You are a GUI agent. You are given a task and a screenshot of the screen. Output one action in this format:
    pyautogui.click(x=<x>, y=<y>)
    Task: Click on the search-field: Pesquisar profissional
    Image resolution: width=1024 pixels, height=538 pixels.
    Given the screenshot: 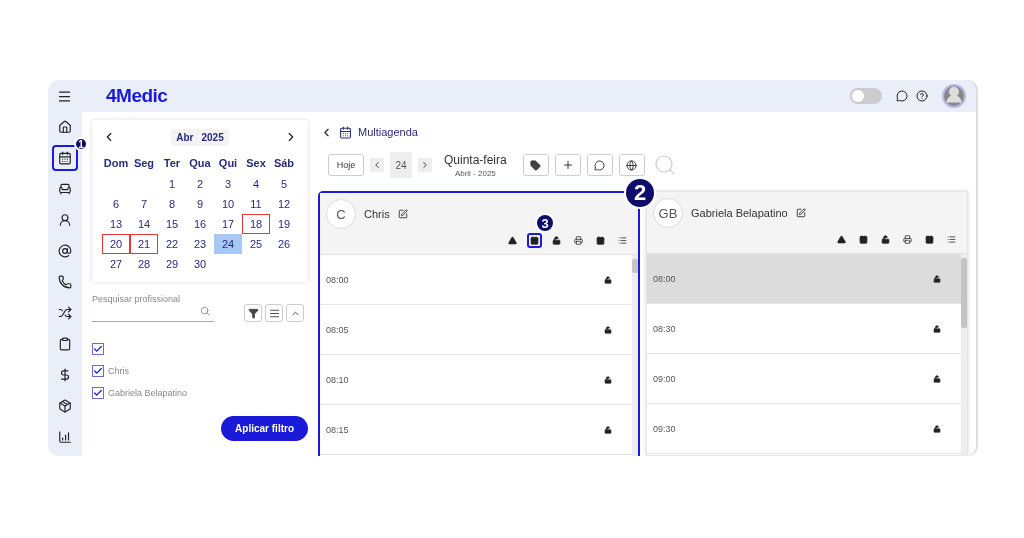 What is the action you would take?
    pyautogui.click(x=153, y=308)
    